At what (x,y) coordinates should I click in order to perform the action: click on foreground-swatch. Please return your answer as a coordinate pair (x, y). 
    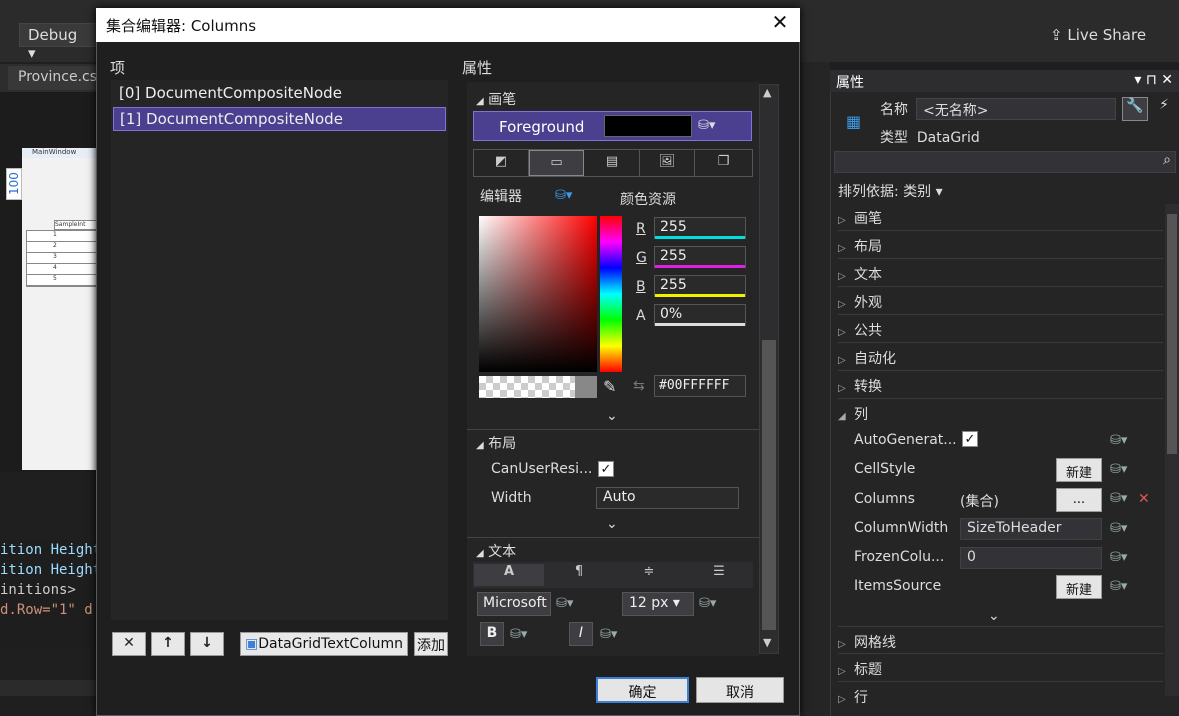
    Looking at the image, I should click on (648, 126).